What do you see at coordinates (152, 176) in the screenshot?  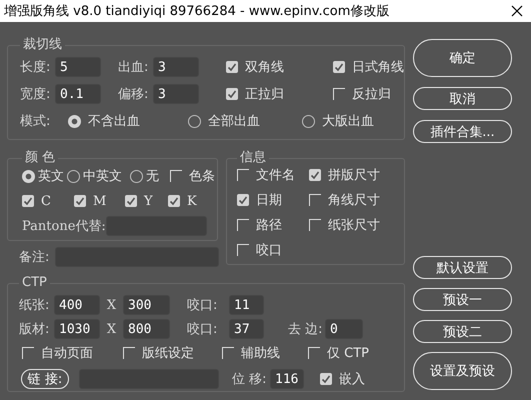 I see `radio-label: 无` at bounding box center [152, 176].